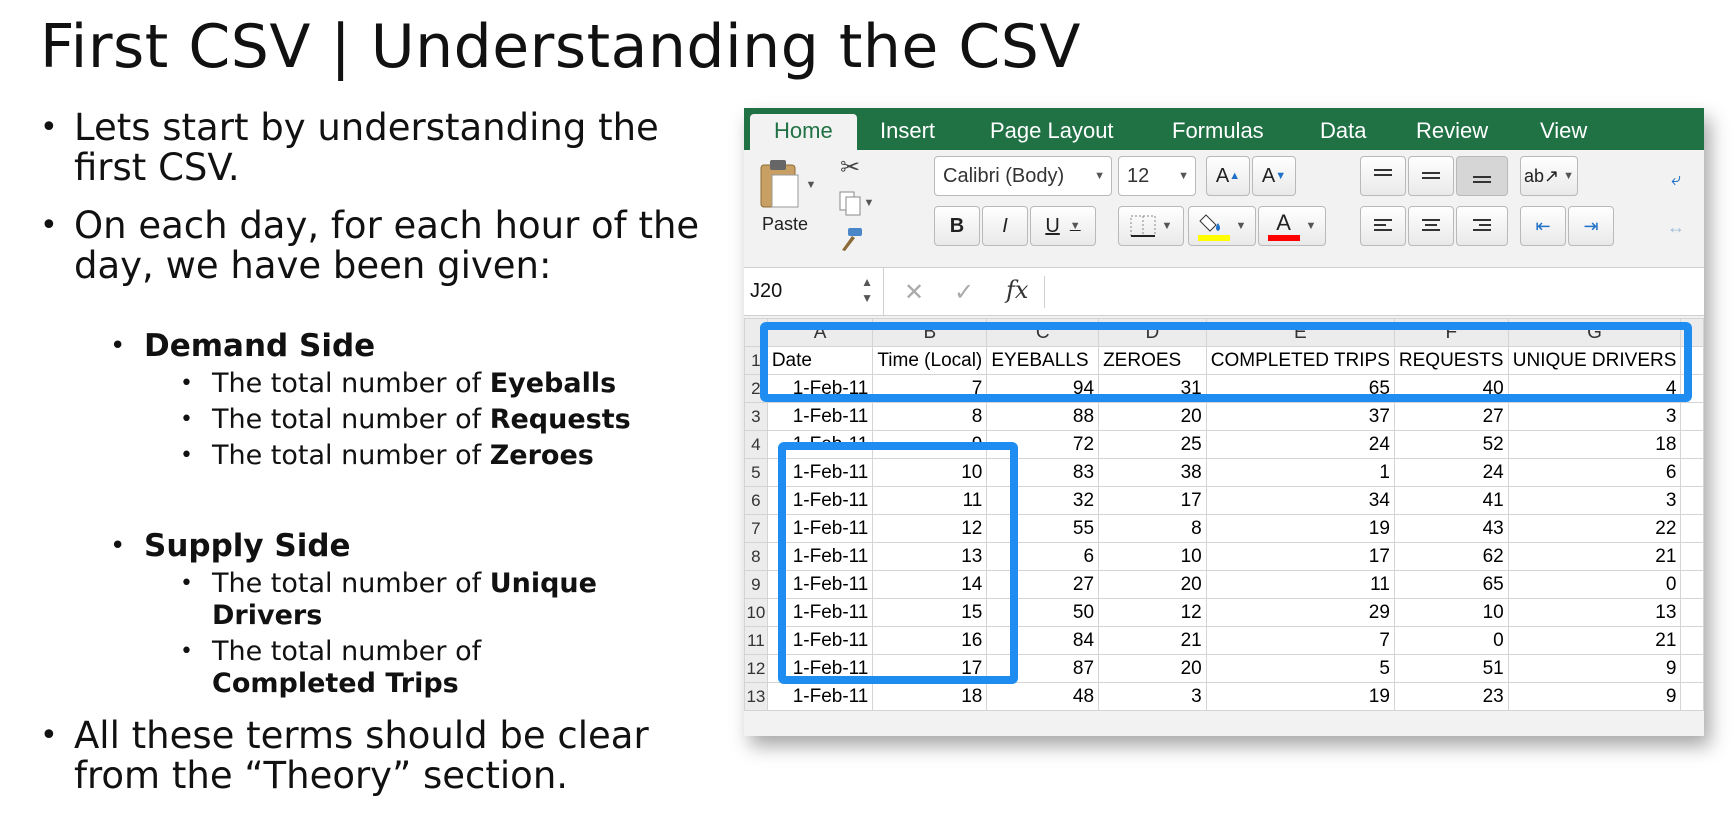 The width and height of the screenshot is (1732, 838). Describe the element at coordinates (1043, 668) in the screenshot. I see `table-cell: 87` at that location.